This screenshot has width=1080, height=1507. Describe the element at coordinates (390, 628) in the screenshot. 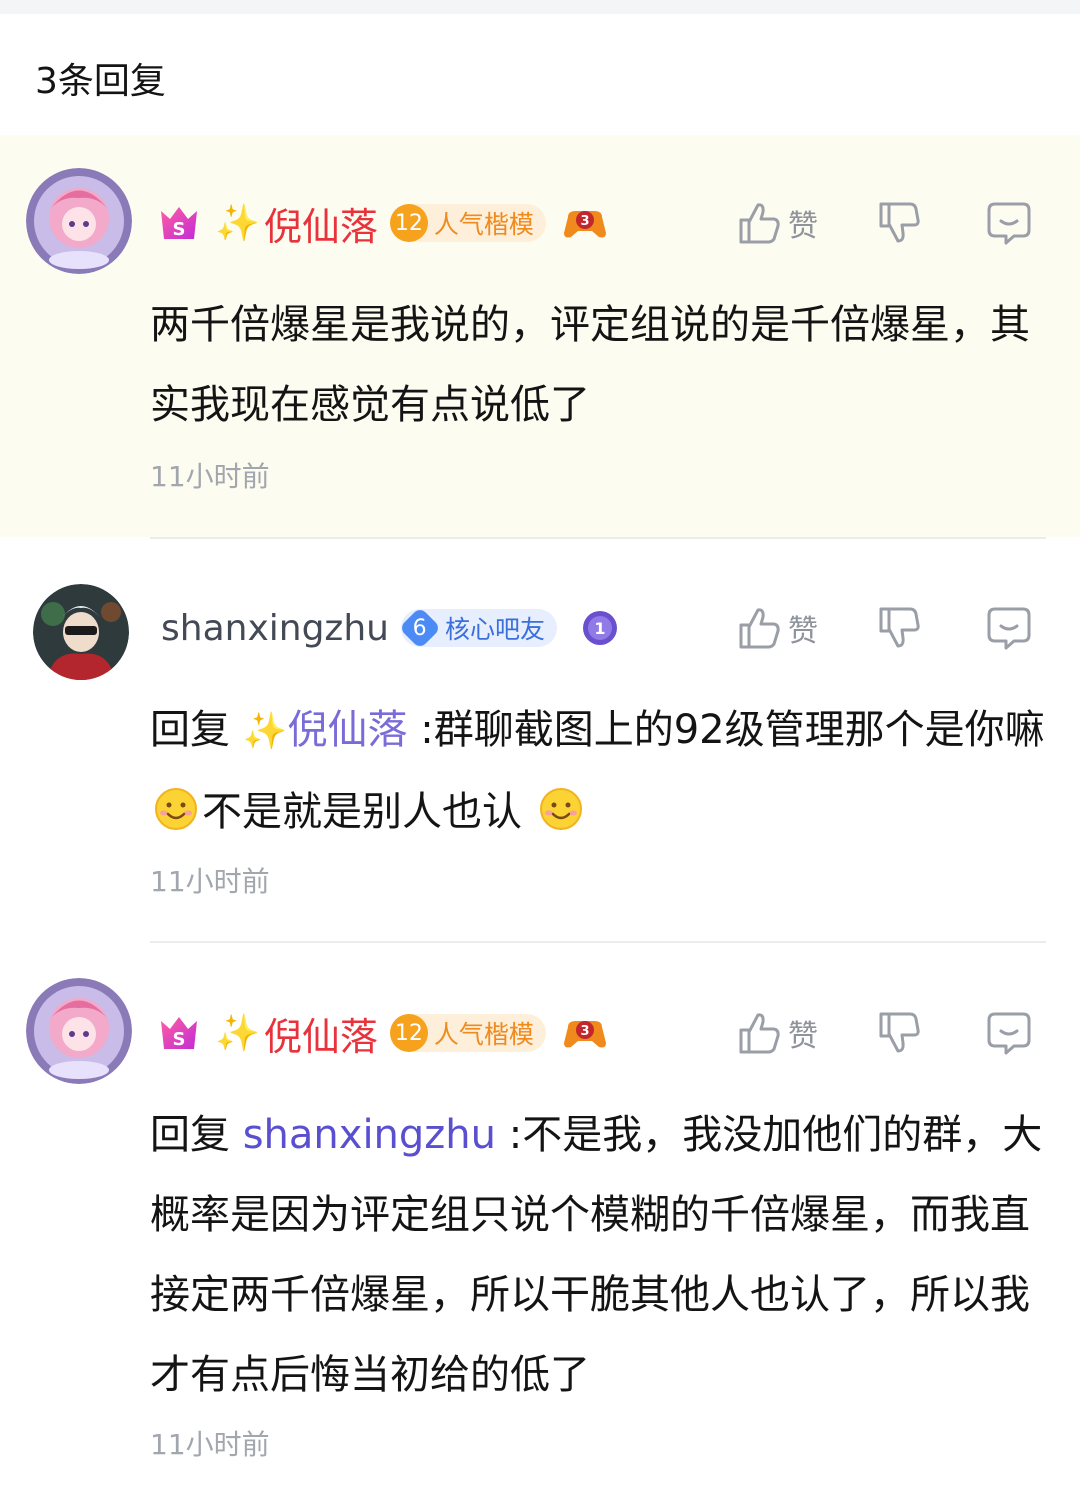

I see `user-info: shanxingzhu 6 核心吧友 1` at that location.